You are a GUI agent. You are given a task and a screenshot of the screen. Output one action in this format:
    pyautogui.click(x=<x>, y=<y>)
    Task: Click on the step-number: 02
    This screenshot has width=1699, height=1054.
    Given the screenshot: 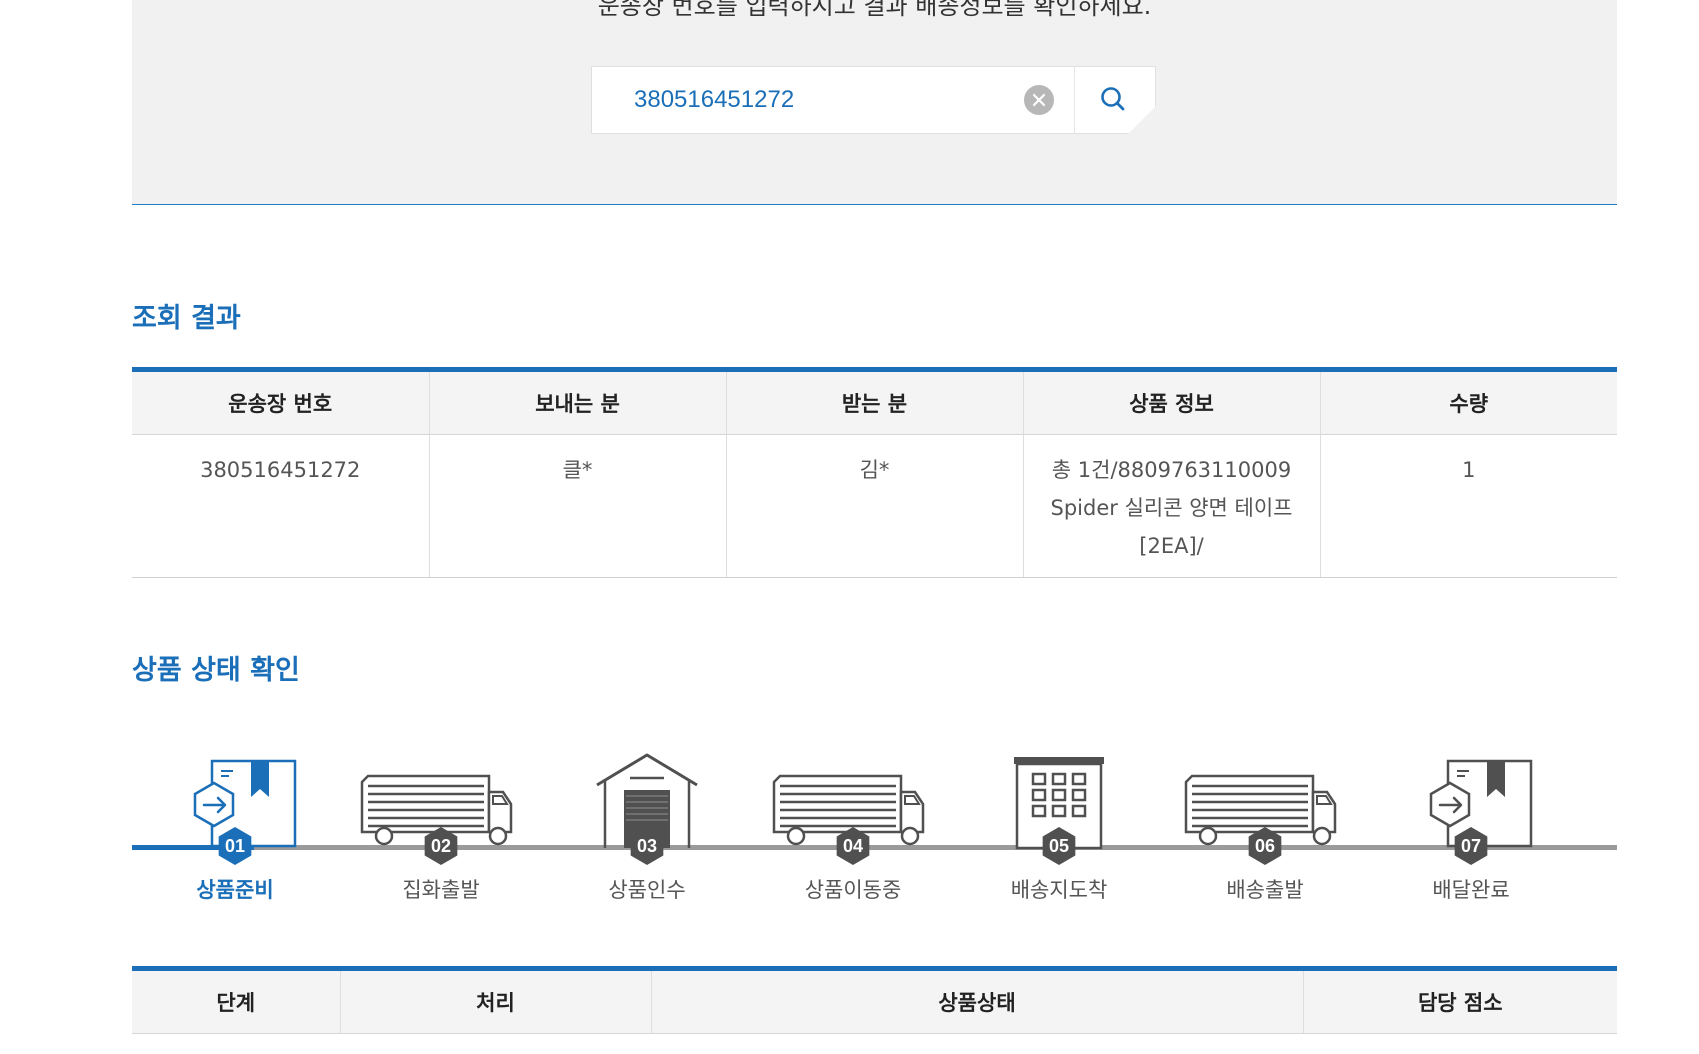 What is the action you would take?
    pyautogui.click(x=441, y=846)
    